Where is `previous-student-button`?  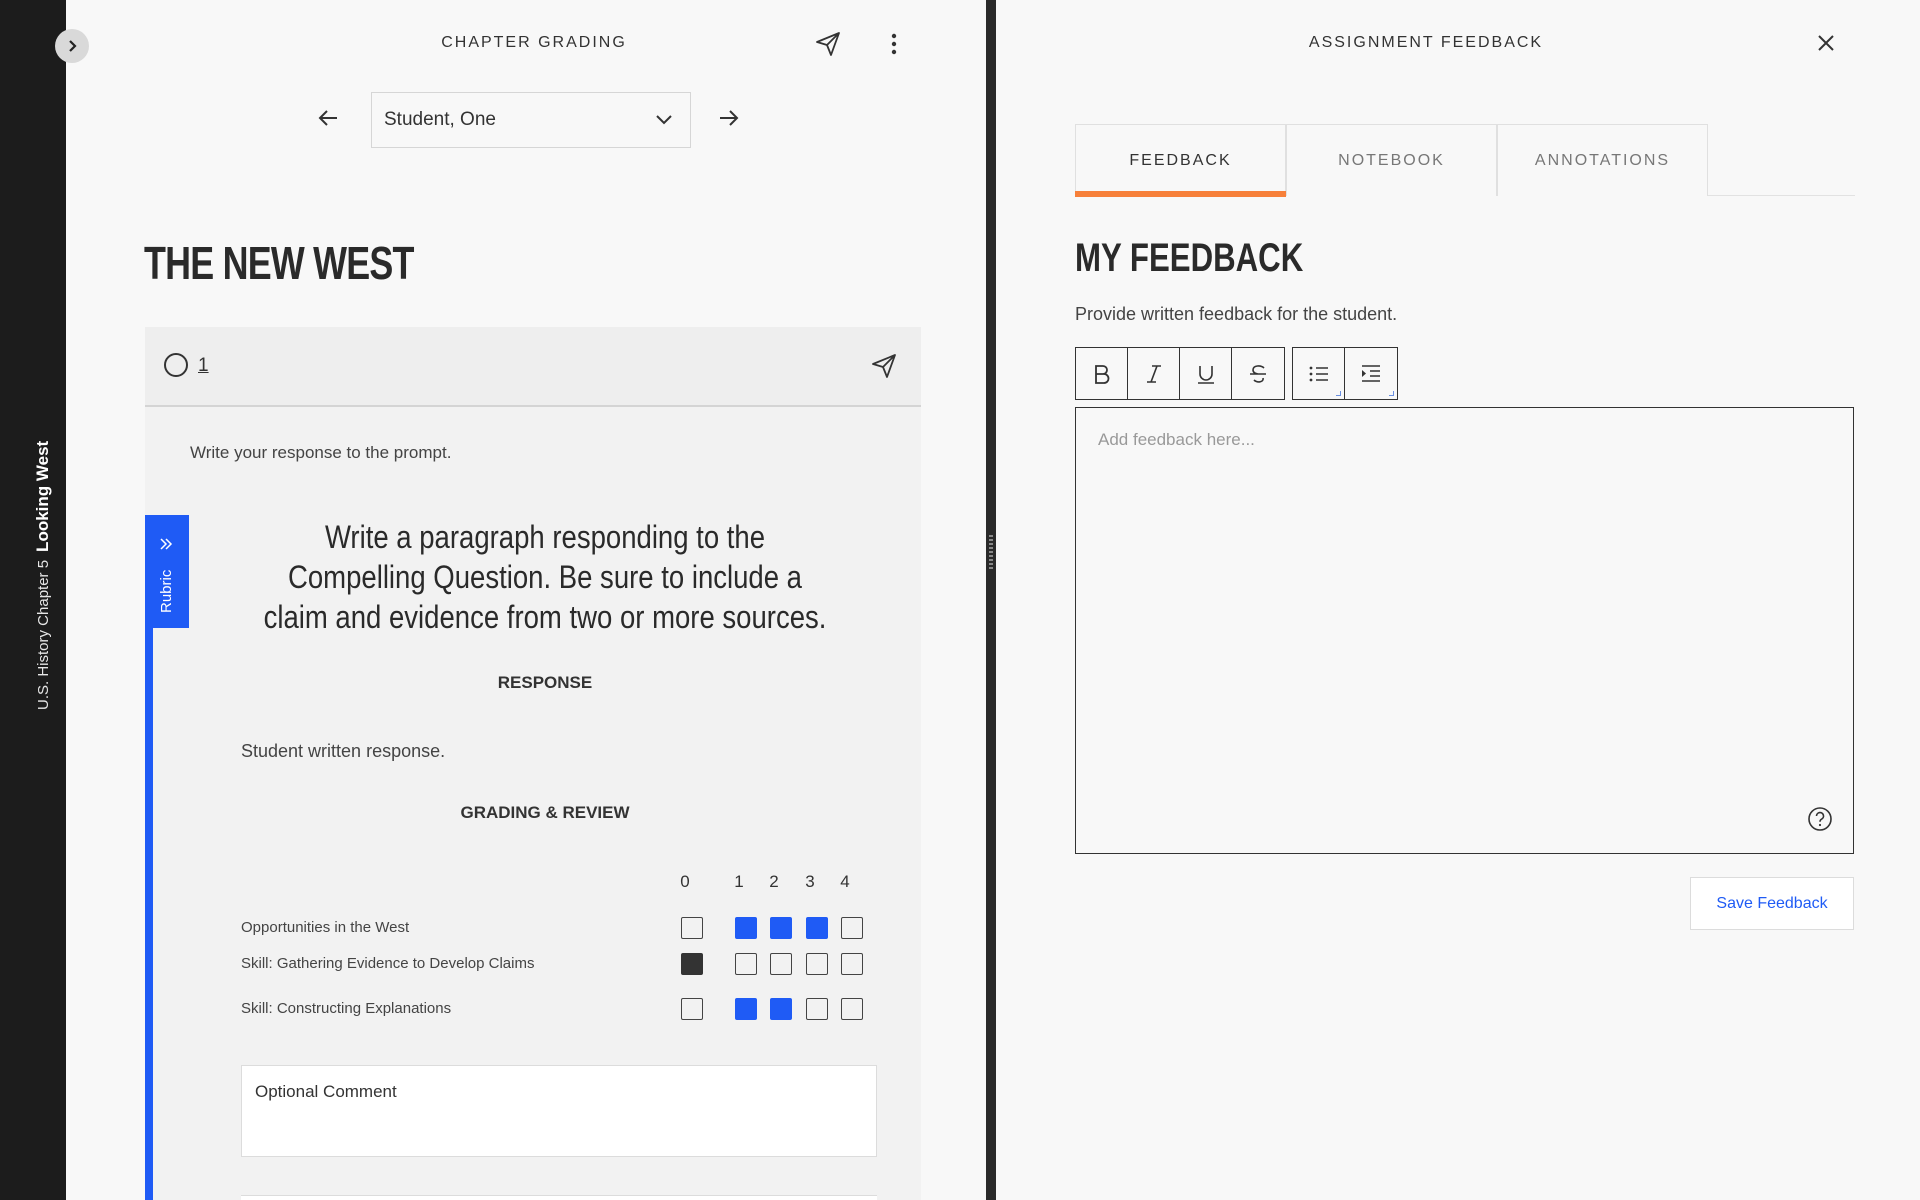 previous-student-button is located at coordinates (330, 119).